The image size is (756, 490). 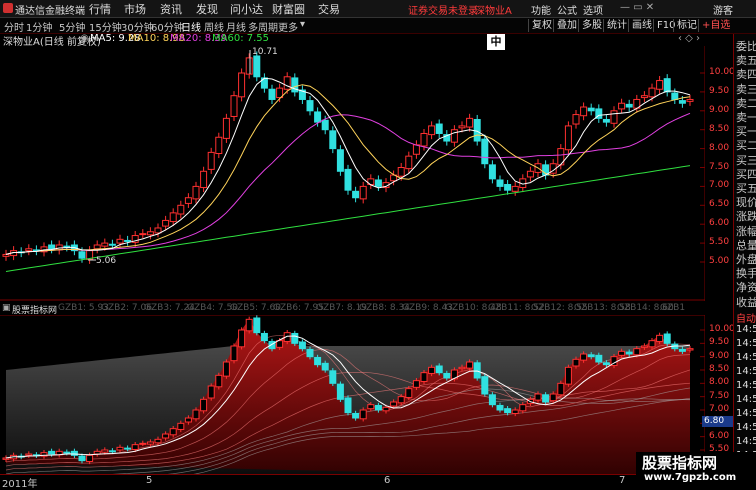 What do you see at coordinates (171, 9) in the screenshot?
I see `menu-news: 资讯` at bounding box center [171, 9].